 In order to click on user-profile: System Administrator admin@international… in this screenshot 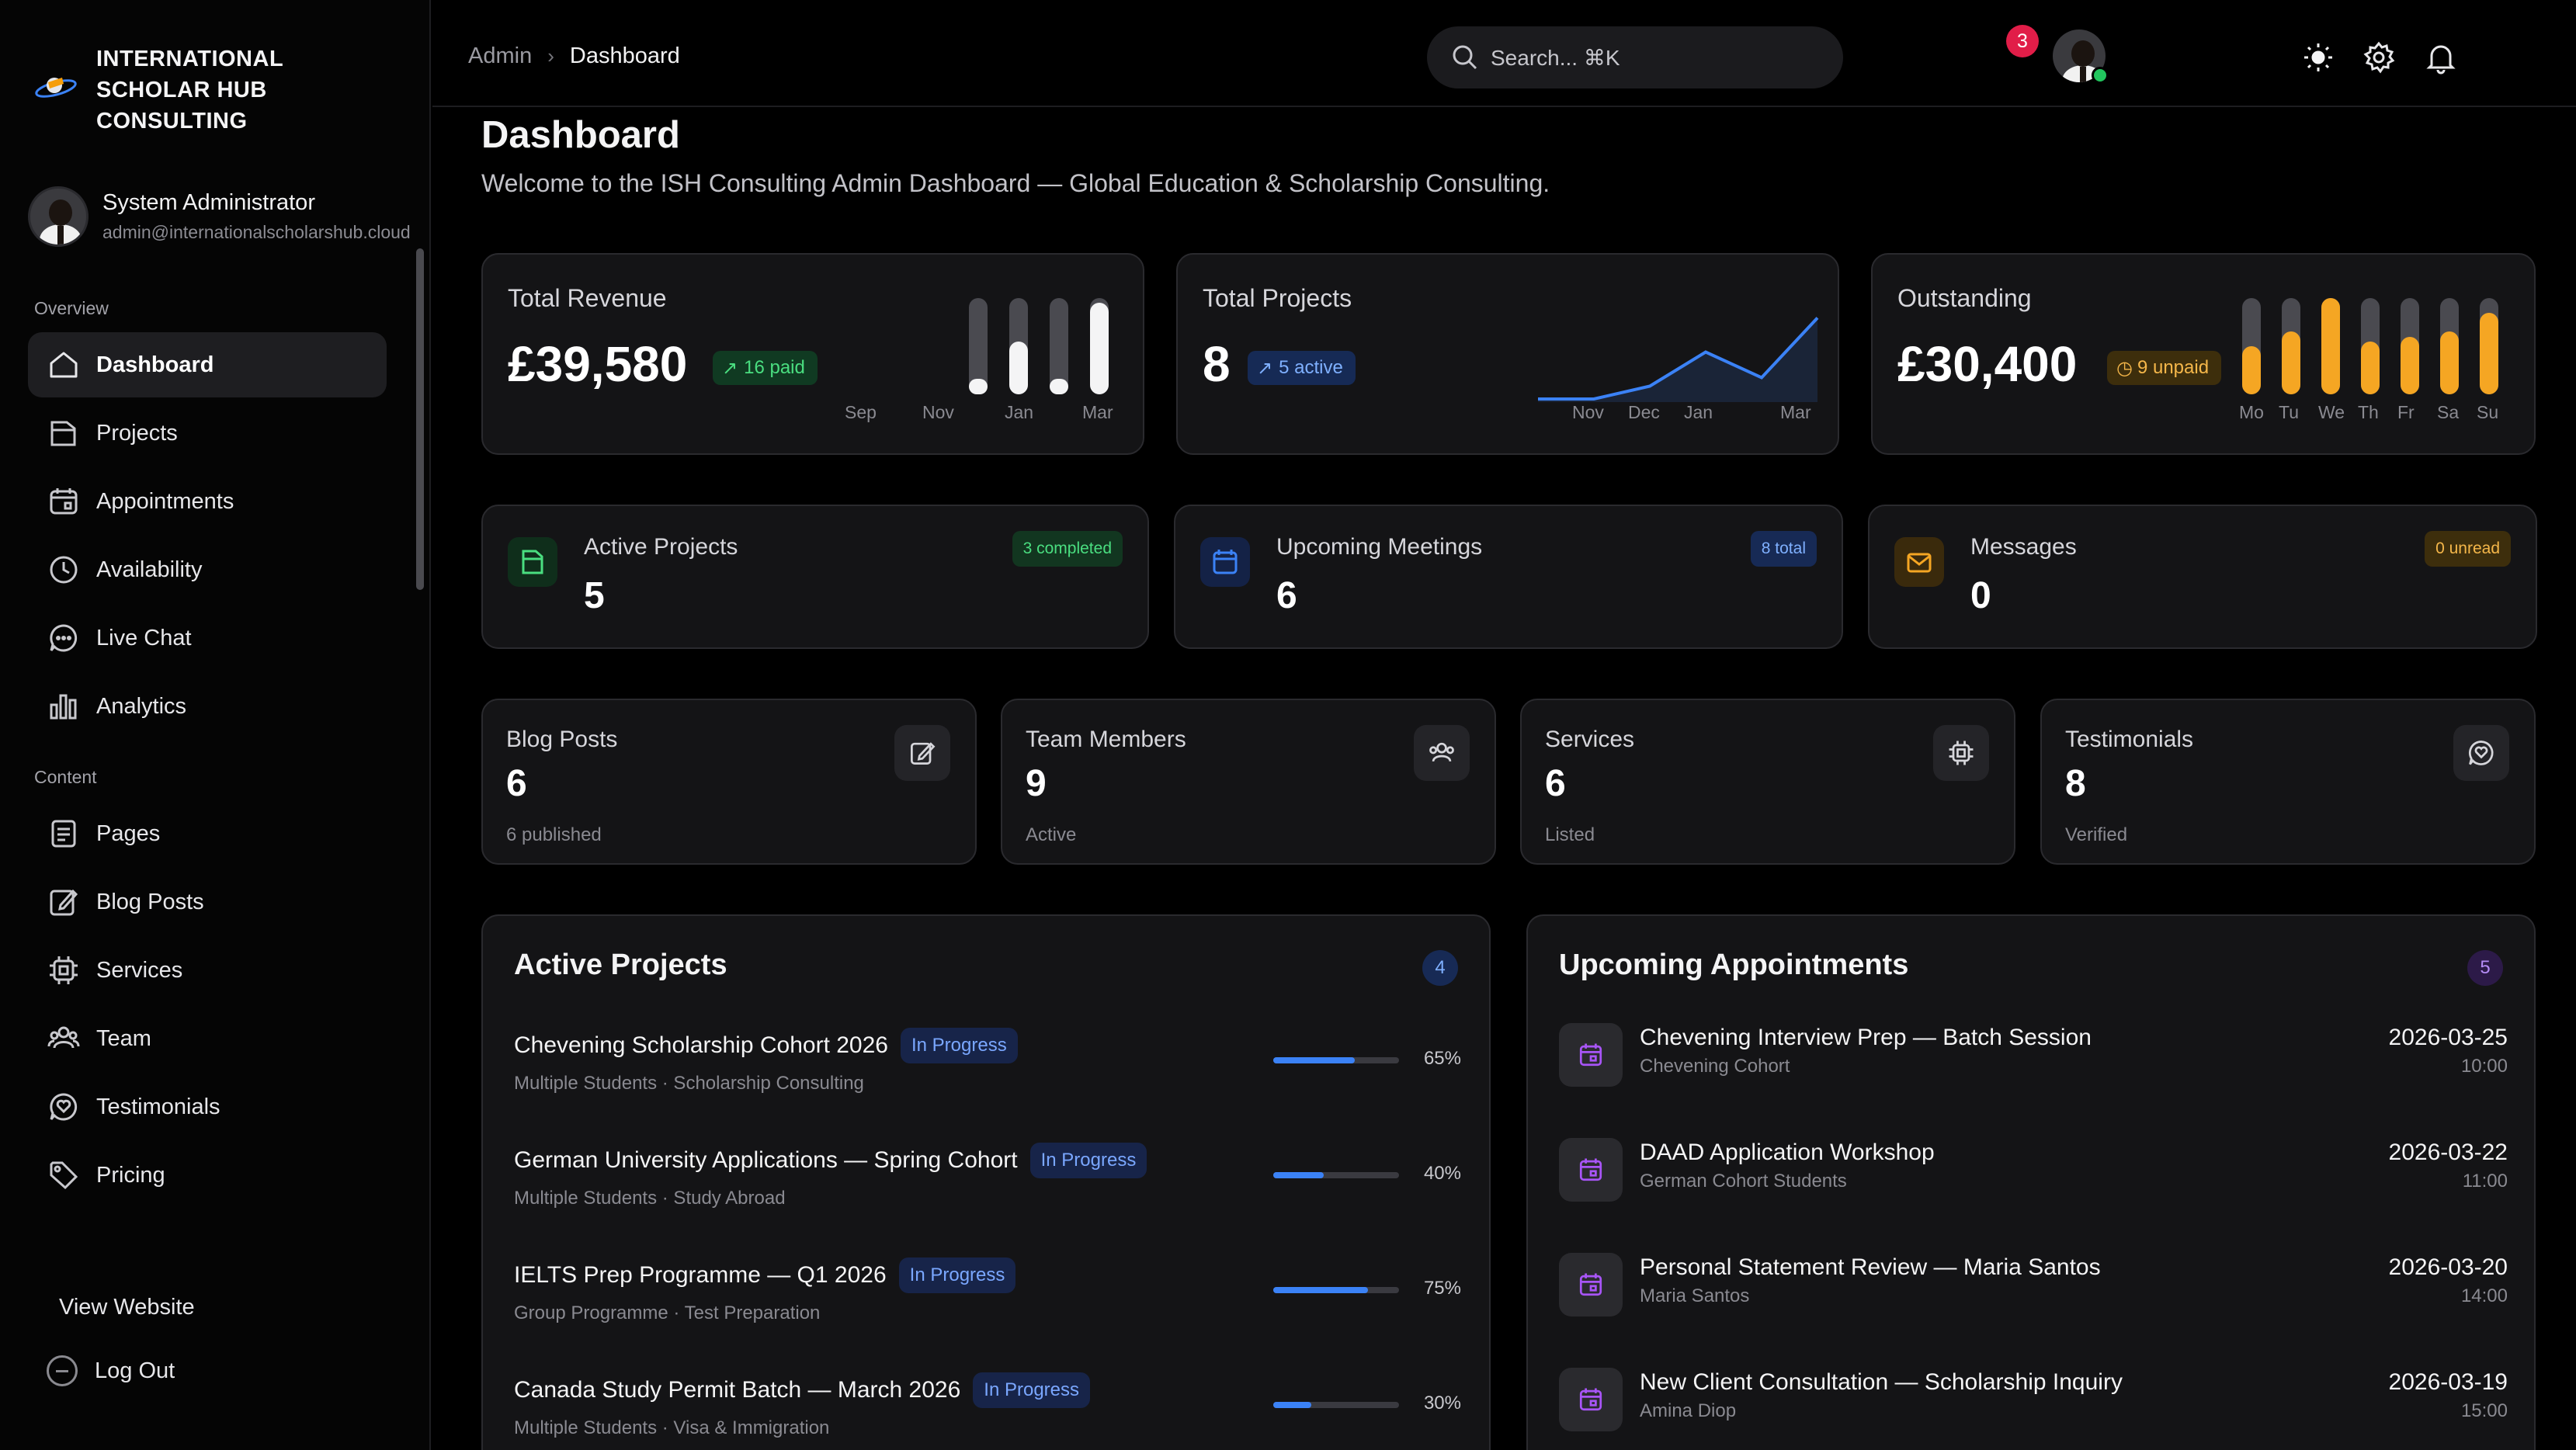, I will do `click(219, 216)`.